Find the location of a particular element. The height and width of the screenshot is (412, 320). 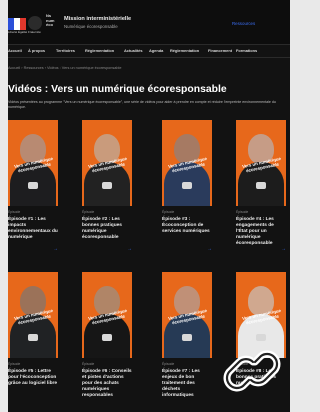

link-icon-graphic is located at coordinates (252, 371).